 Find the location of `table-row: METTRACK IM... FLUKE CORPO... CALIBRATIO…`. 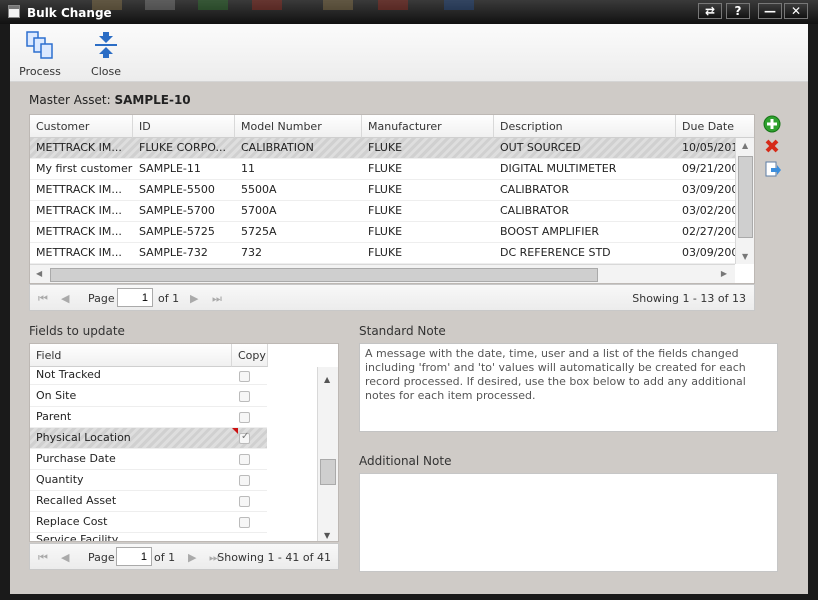

table-row: METTRACK IM... FLUKE CORPO... CALIBRATIO… is located at coordinates (382, 148).